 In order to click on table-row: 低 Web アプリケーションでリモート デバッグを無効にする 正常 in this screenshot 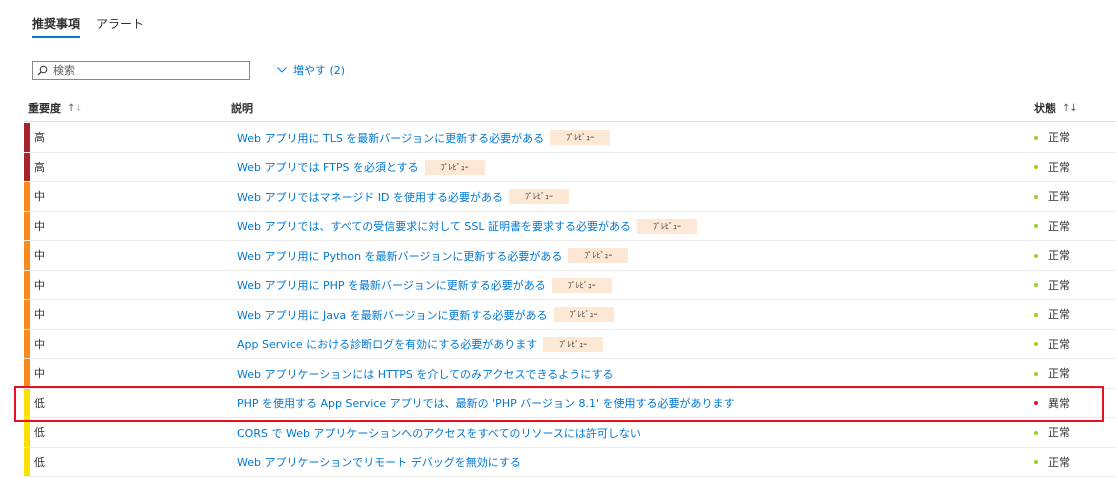, I will do `click(570, 462)`.